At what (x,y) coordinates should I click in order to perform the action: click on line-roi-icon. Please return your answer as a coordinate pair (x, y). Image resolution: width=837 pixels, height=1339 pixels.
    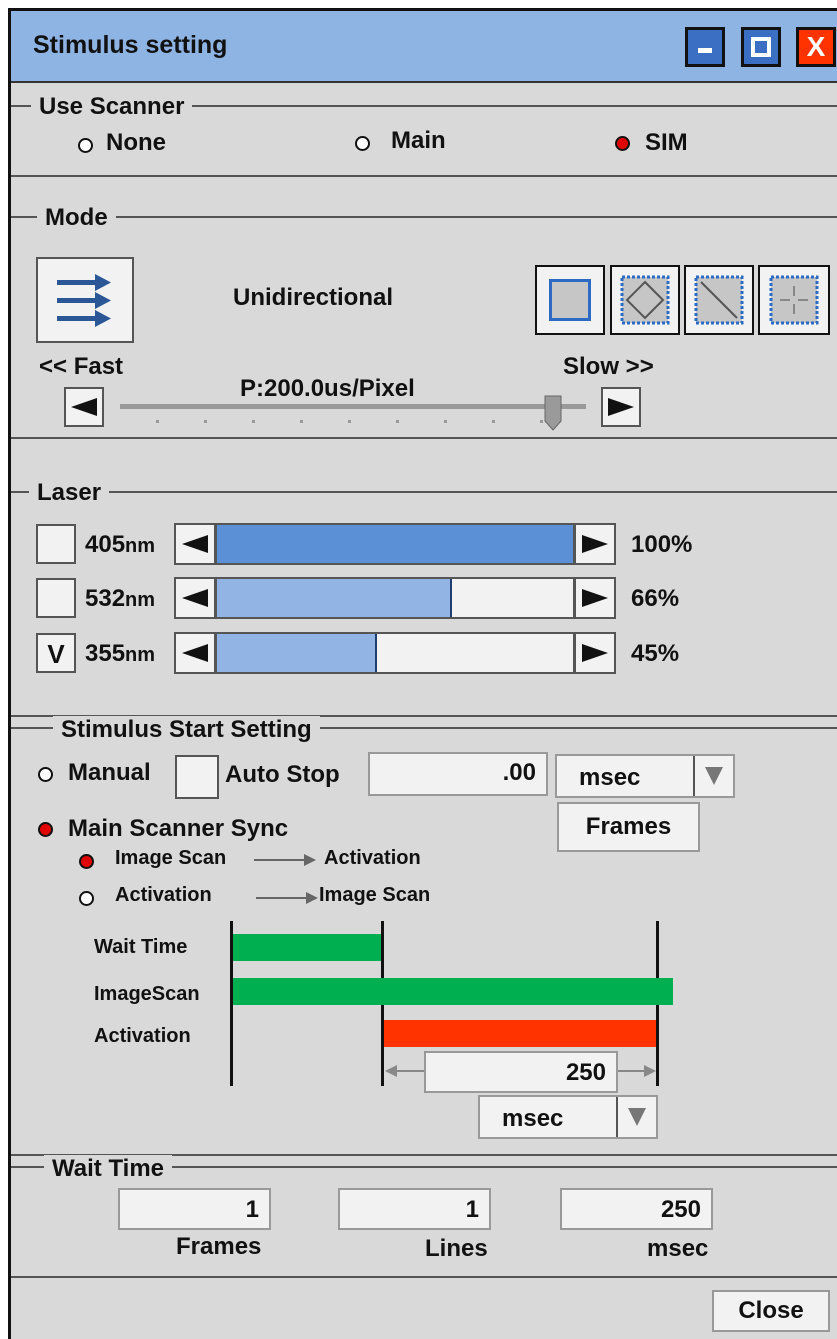
    Looking at the image, I should click on (719, 300).